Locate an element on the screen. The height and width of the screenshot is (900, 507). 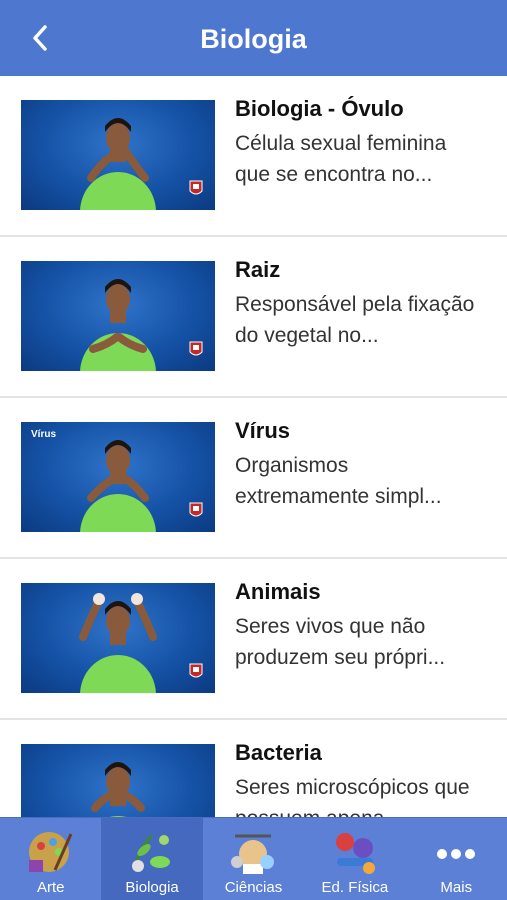
tab-arte: Arte is located at coordinates (50, 859).